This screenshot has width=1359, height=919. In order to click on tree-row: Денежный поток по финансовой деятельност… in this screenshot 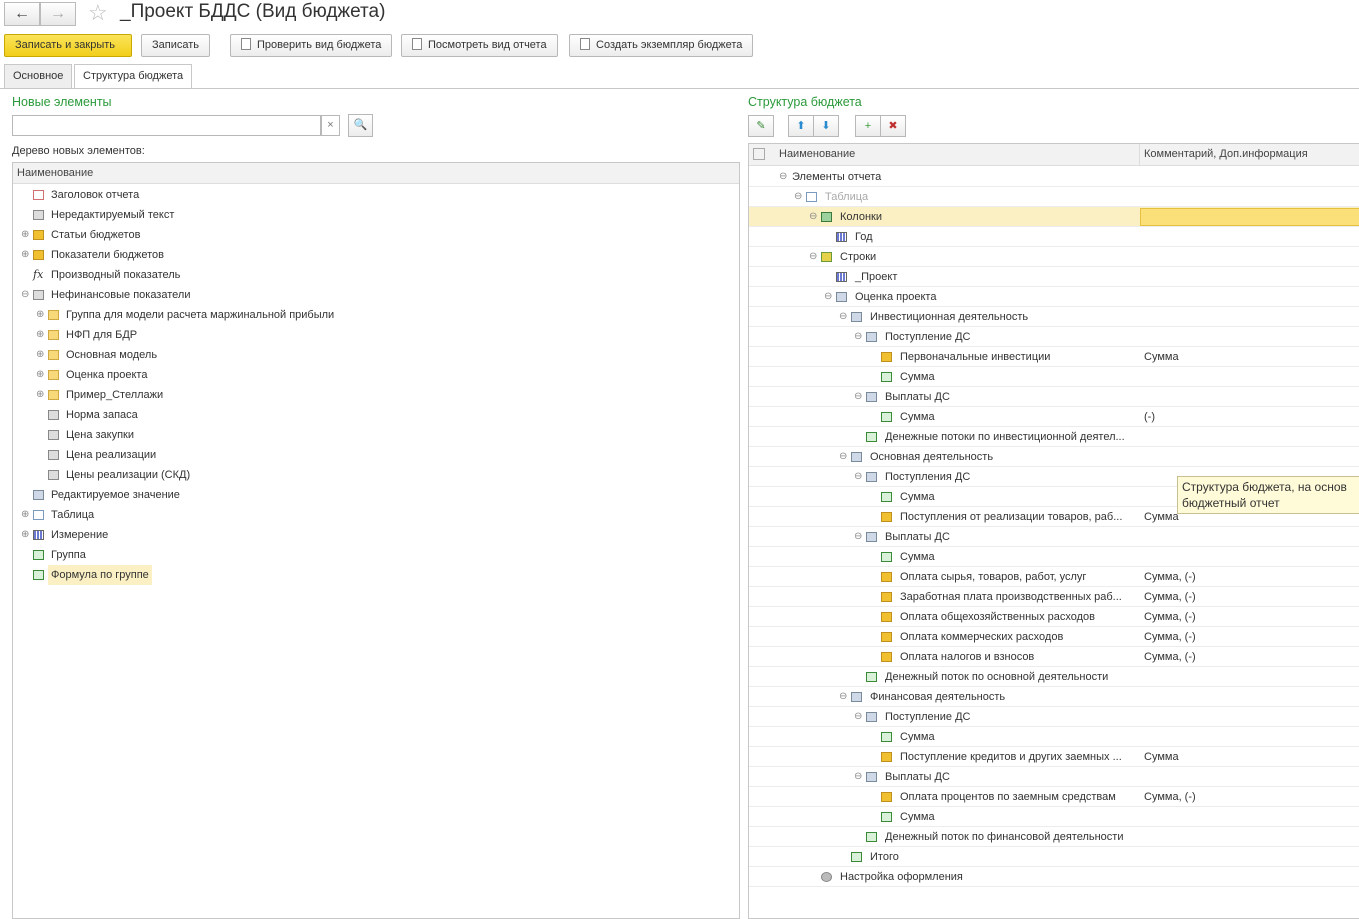, I will do `click(1054, 837)`.